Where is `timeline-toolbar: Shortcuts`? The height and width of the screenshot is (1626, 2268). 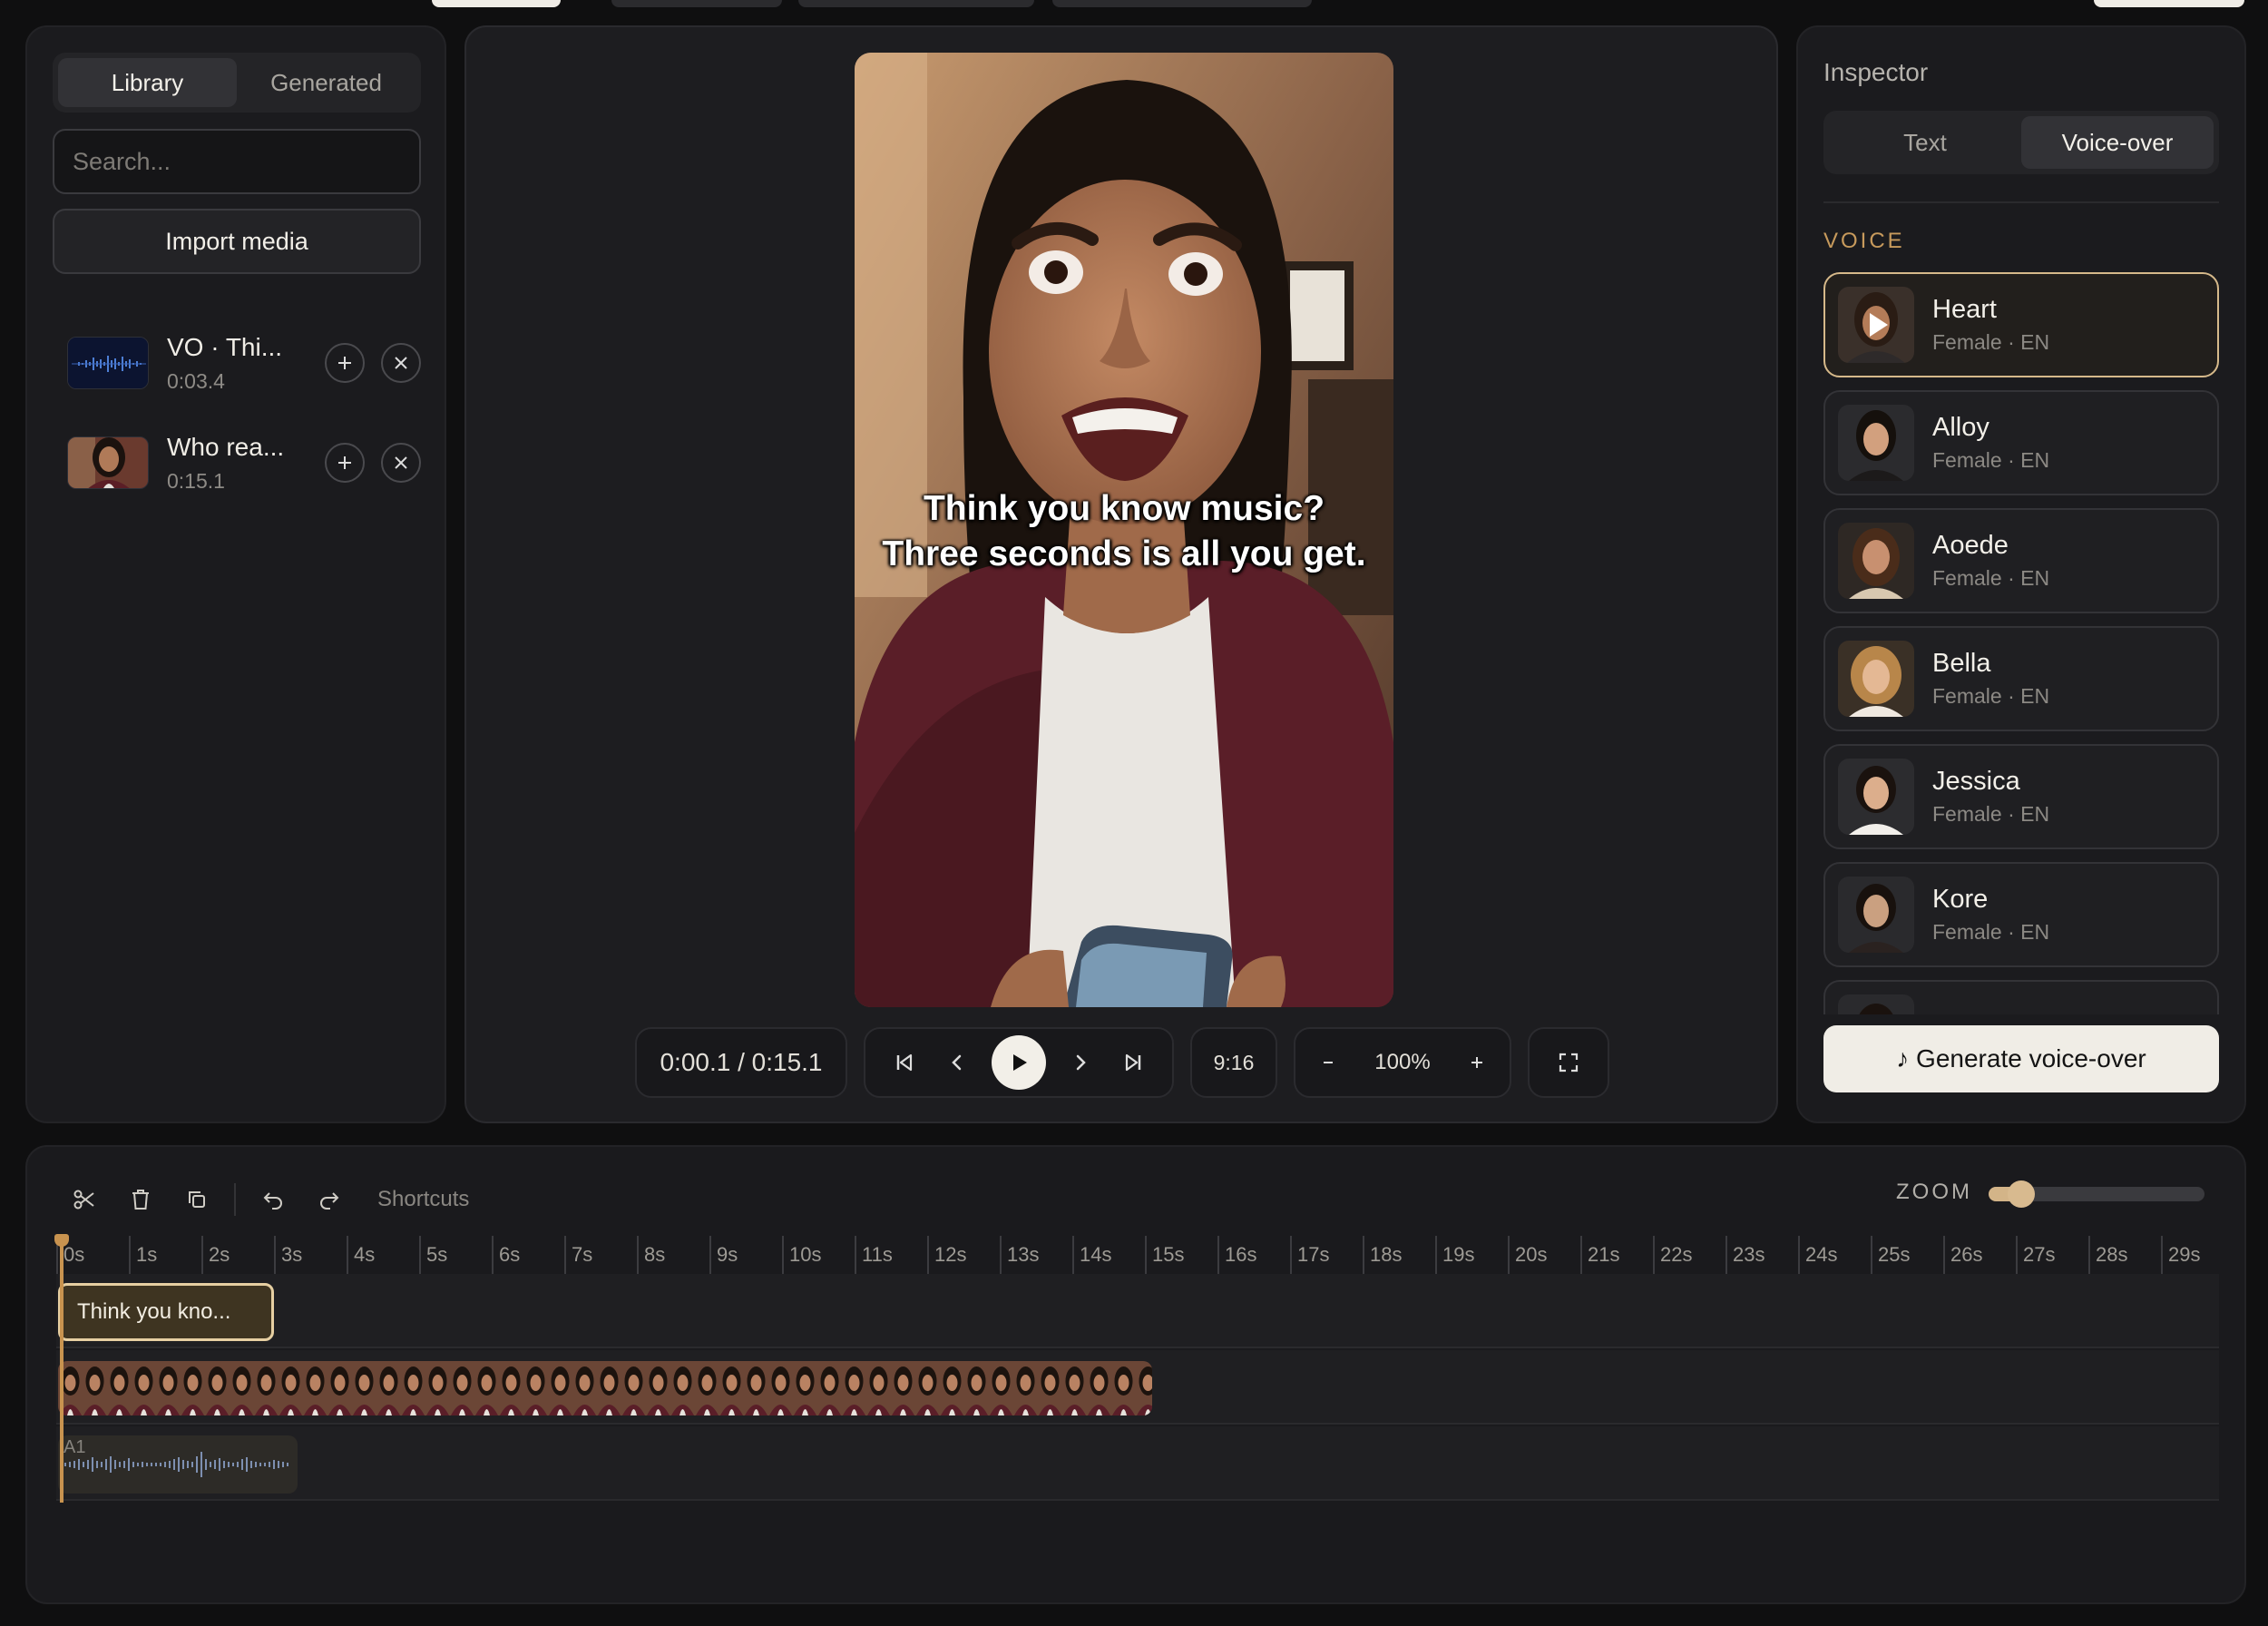 timeline-toolbar: Shortcuts is located at coordinates (266, 1199).